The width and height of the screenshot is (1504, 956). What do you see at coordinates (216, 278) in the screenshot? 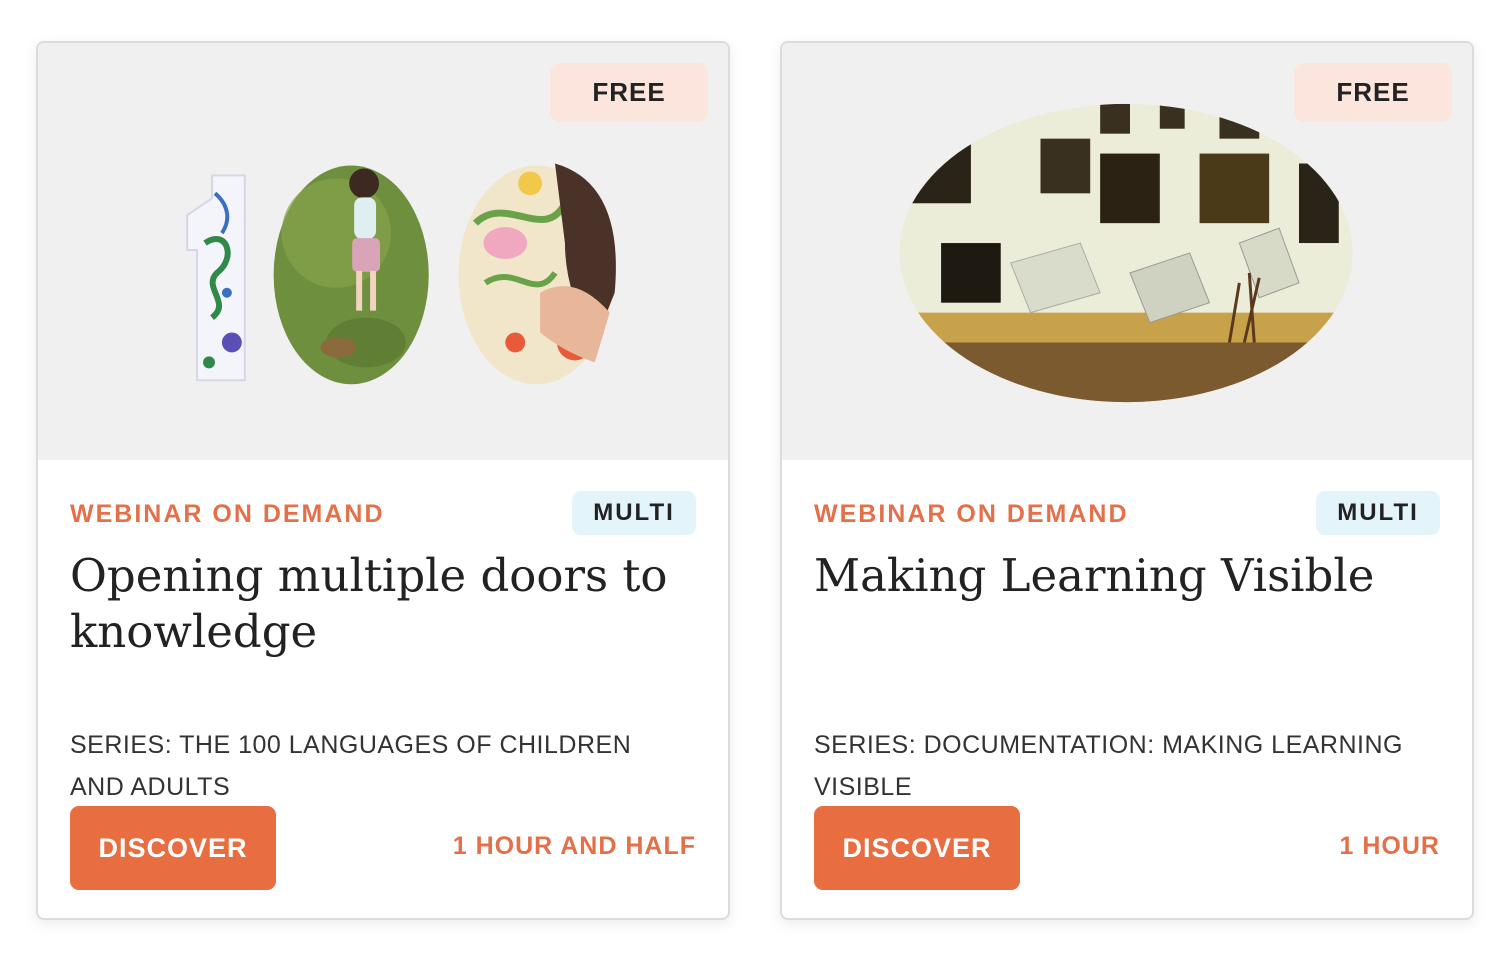
I see `digit-one-shape` at bounding box center [216, 278].